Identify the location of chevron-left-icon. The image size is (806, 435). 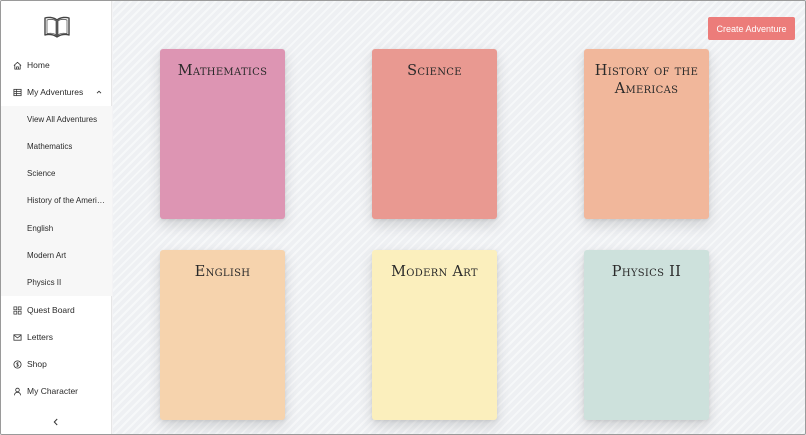
(55, 422).